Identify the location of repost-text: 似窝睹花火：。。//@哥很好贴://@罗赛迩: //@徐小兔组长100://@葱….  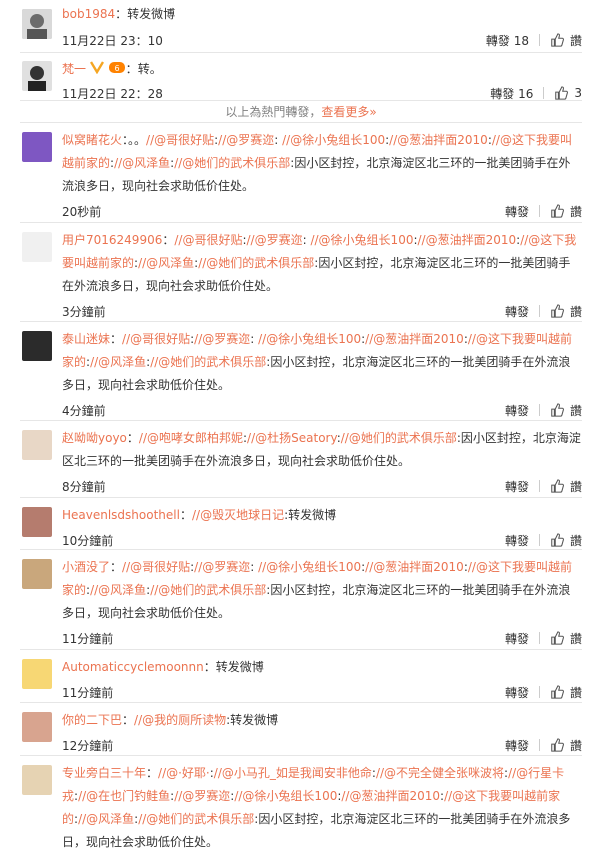
(322, 163).